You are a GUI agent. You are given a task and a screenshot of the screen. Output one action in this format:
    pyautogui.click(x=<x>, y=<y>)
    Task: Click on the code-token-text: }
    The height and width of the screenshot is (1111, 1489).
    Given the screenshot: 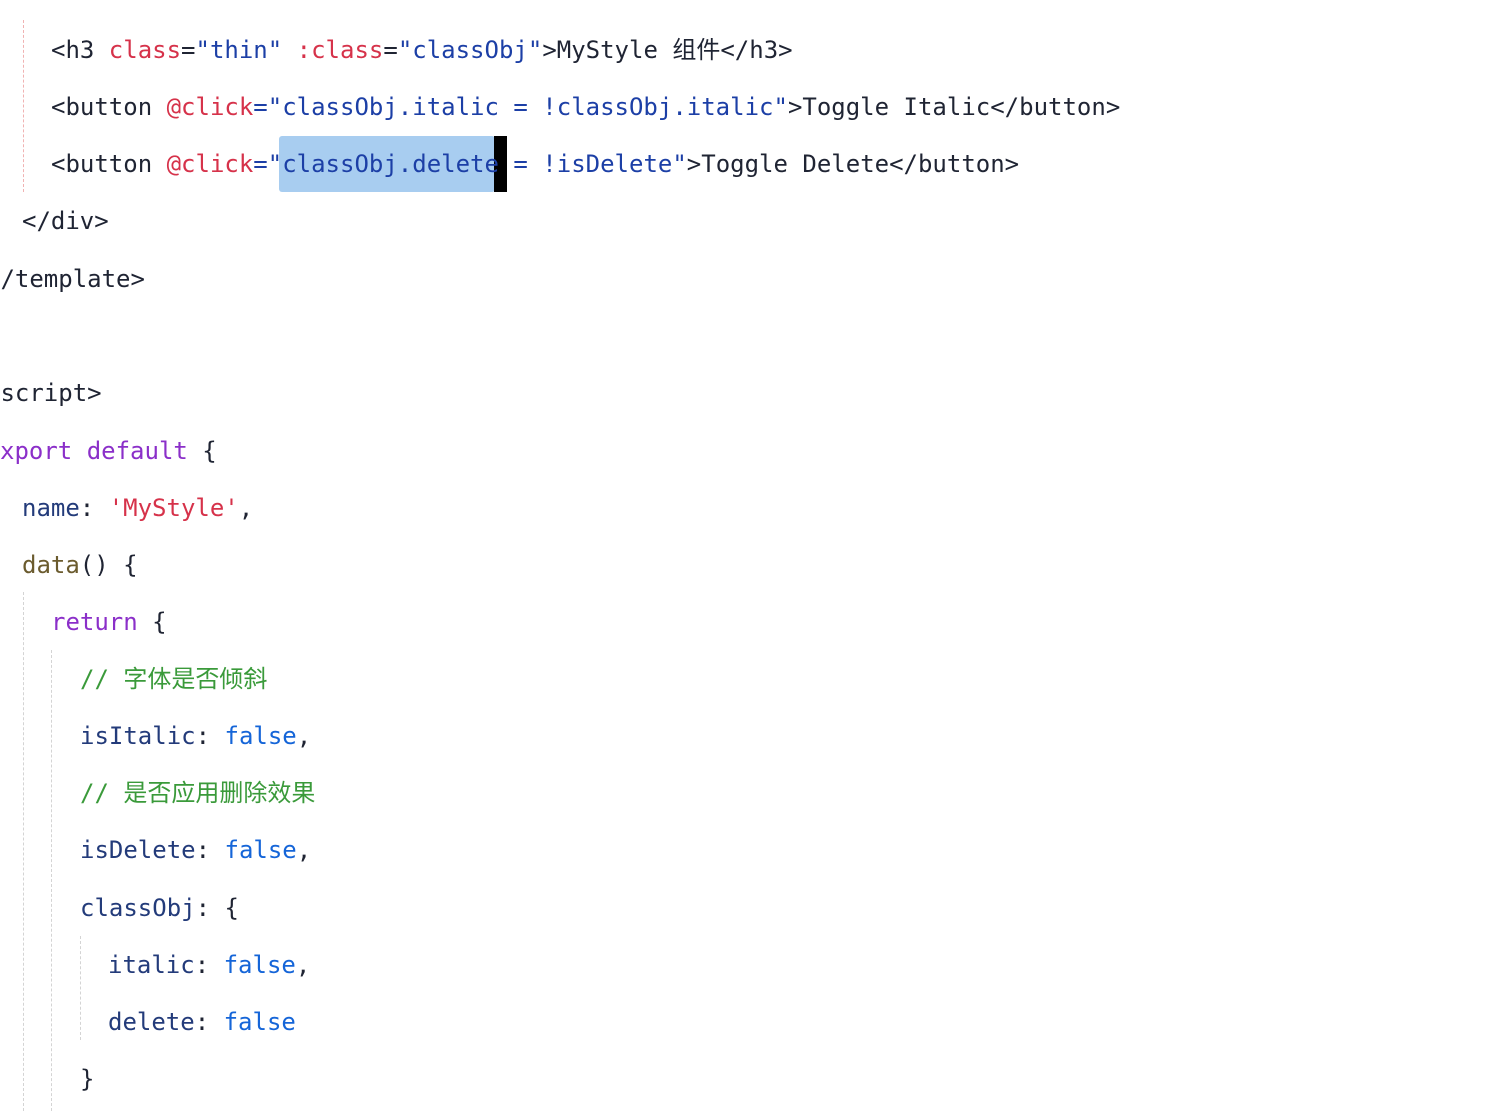 What is the action you would take?
    pyautogui.click(x=87, y=1079)
    